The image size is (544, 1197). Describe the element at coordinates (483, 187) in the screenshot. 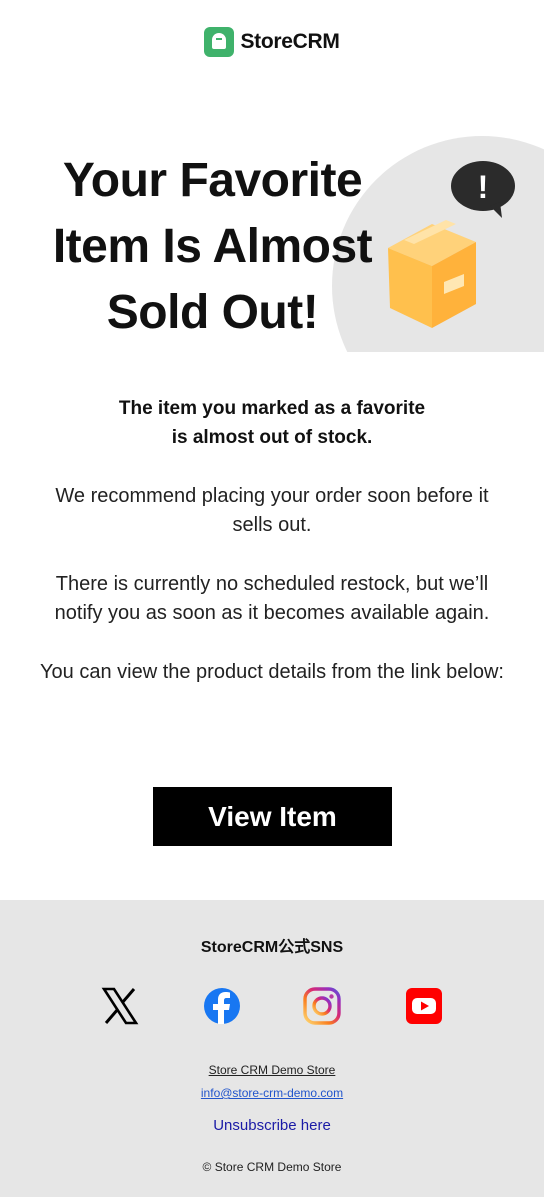

I see `bubble-mark: !` at that location.